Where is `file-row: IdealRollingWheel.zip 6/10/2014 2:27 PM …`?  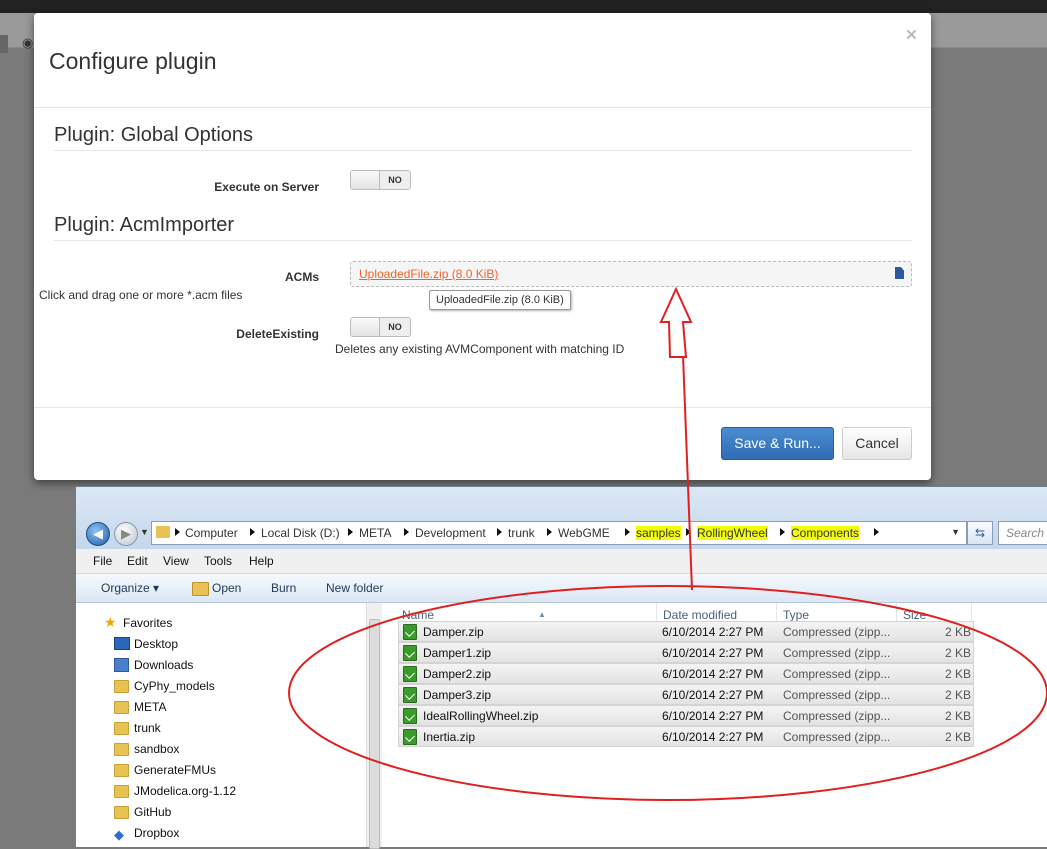
file-row: IdealRollingWheel.zip 6/10/2014 2:27 PM … is located at coordinates (686, 715).